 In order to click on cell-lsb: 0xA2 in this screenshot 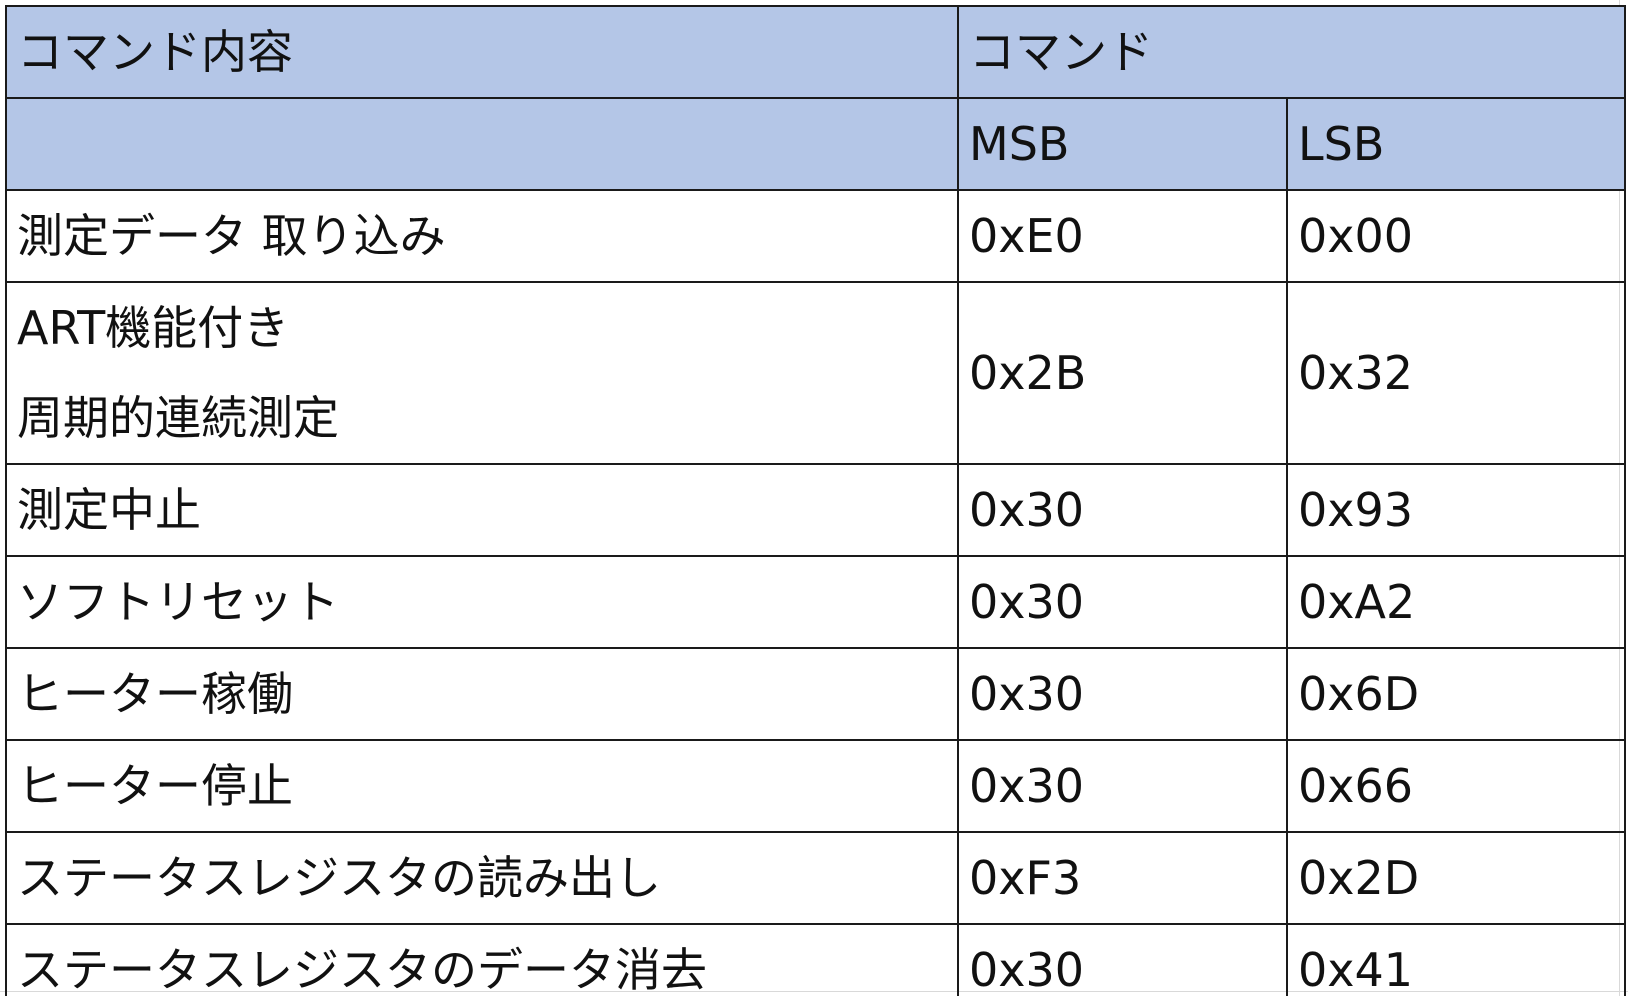, I will do `click(1456, 602)`.